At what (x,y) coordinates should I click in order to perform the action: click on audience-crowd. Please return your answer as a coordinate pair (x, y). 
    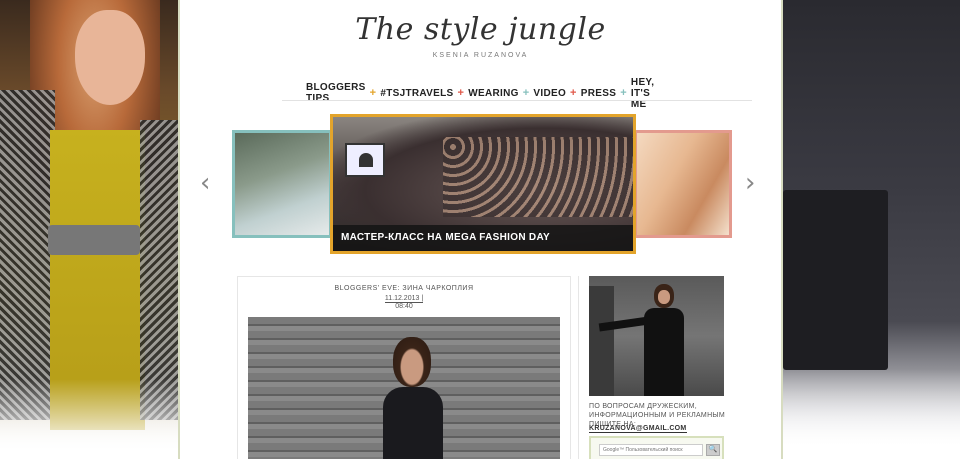
    Looking at the image, I should click on (538, 177).